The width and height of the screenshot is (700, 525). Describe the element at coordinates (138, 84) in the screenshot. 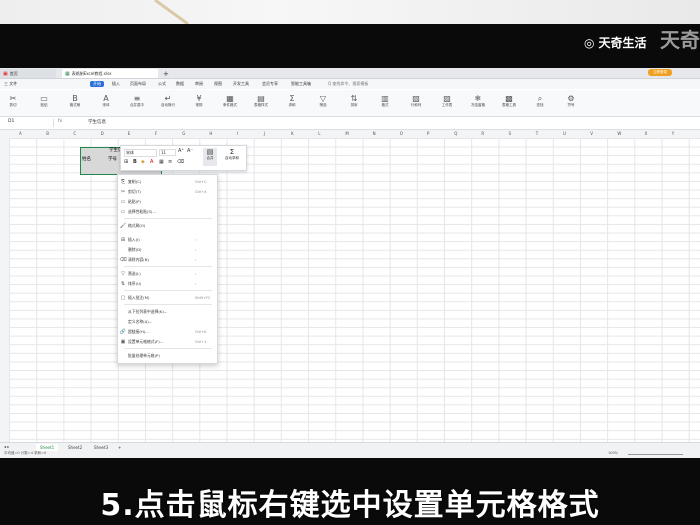

I see `menu-page-layout: 页面布局` at that location.